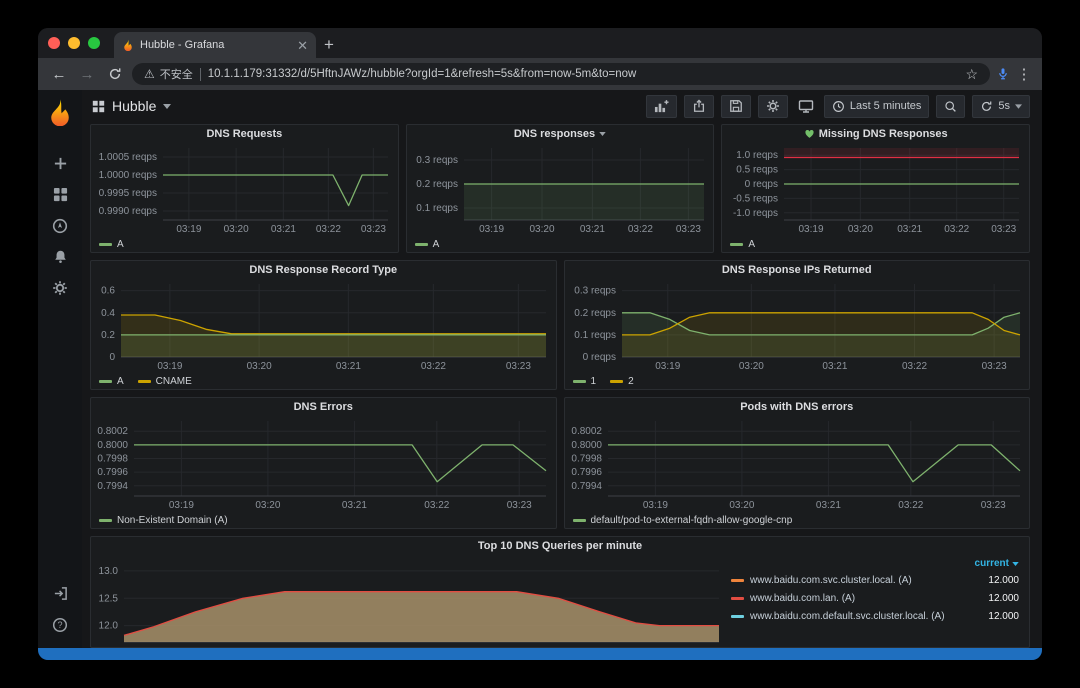 The image size is (1080, 688). I want to click on panel-title: Pods with DNS errors, so click(797, 406).